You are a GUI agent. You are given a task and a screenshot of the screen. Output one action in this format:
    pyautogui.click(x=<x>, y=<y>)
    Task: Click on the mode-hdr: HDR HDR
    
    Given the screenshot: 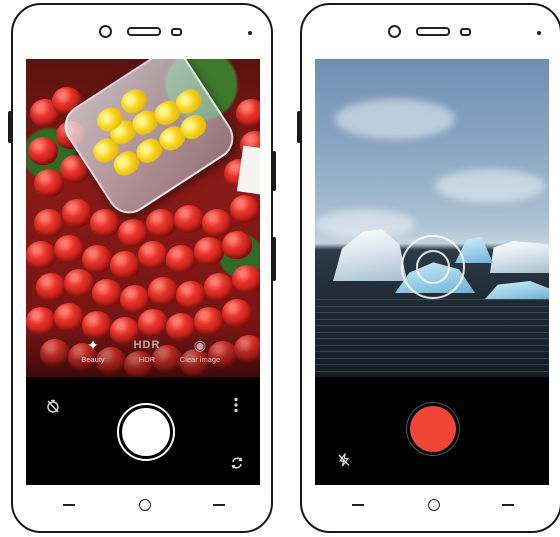 What is the action you would take?
    pyautogui.click(x=147, y=350)
    